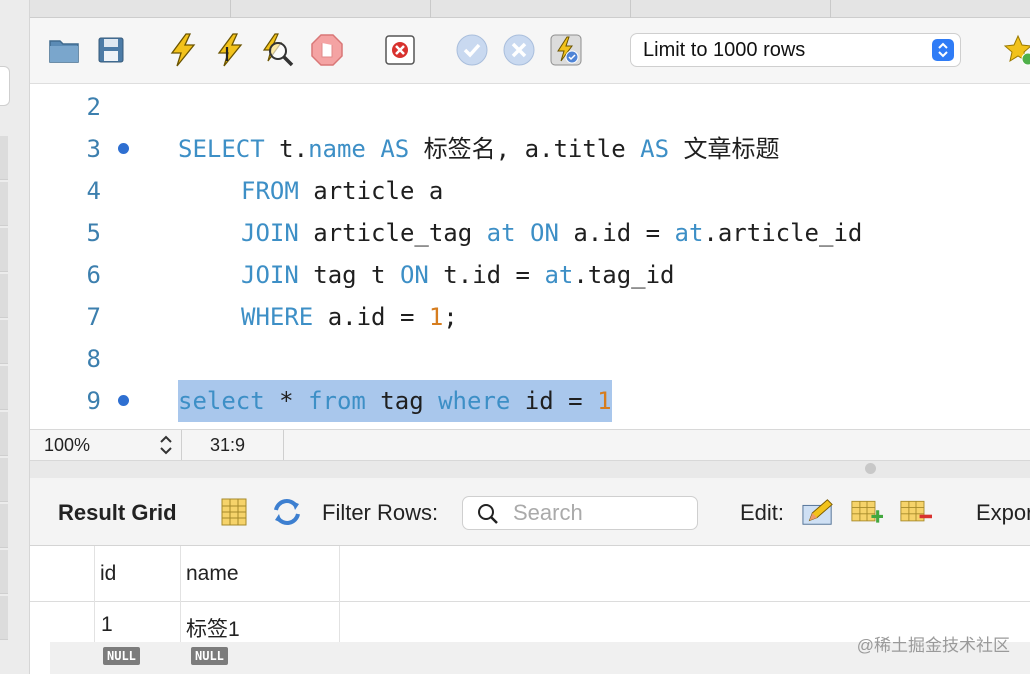 The image size is (1030, 674). Describe the element at coordinates (530, 445) in the screenshot. I see `editor-status-bar: 100% 31:9` at that location.